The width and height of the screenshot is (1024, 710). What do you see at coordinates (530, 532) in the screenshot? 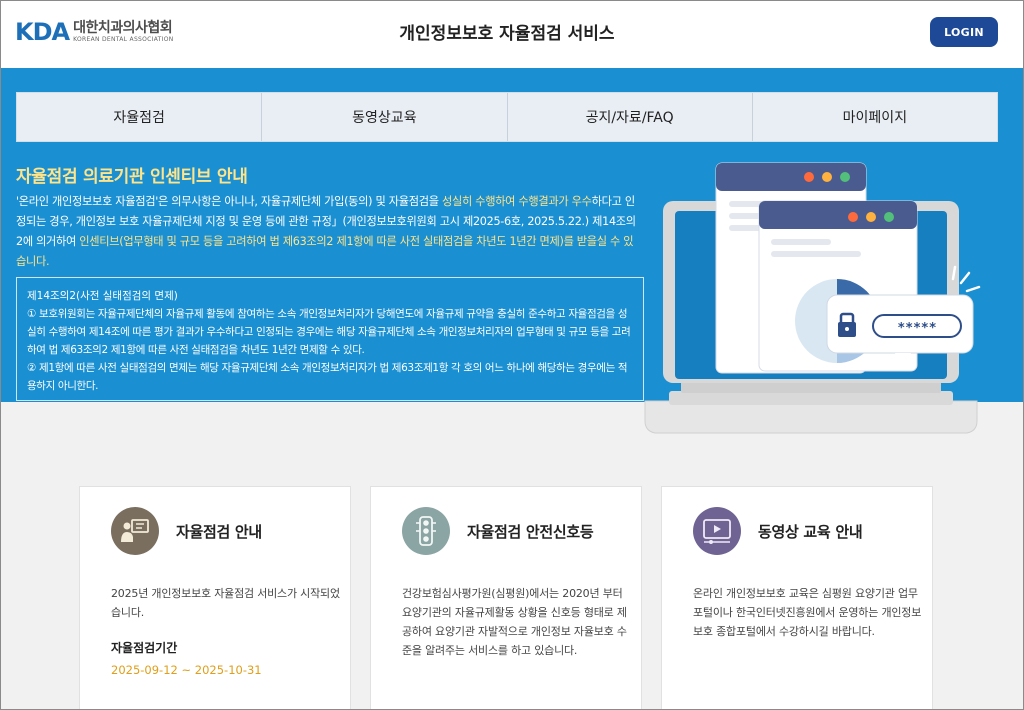
I see `card-title: 자율점검 안전신호등` at bounding box center [530, 532].